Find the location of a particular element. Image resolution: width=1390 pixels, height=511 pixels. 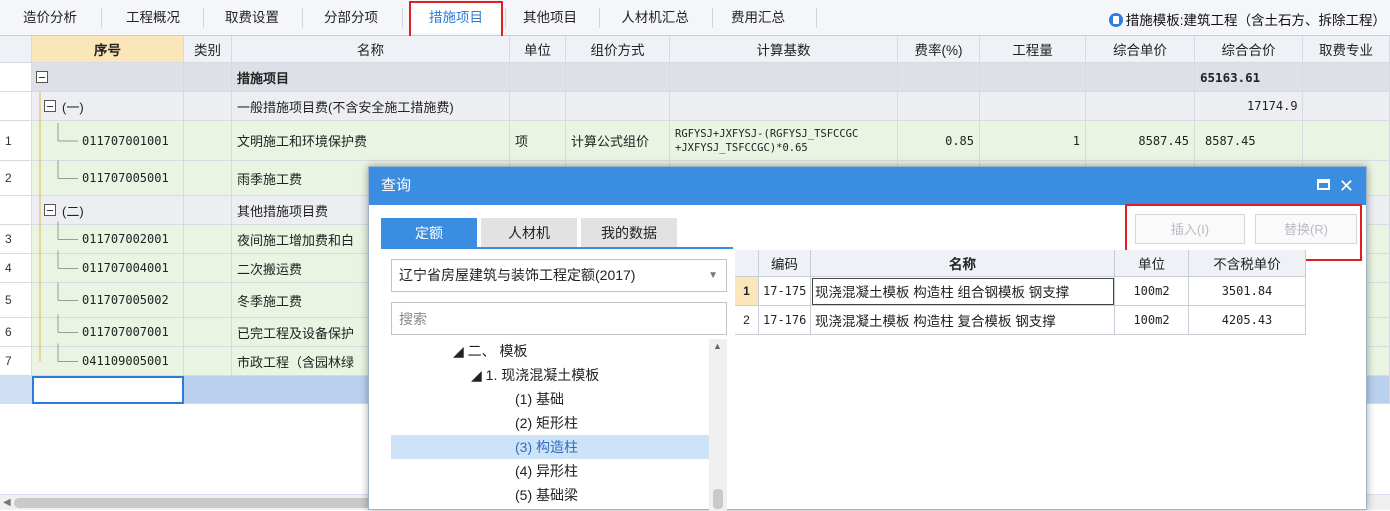

tab-5: 其他项目 is located at coordinates (550, 18).